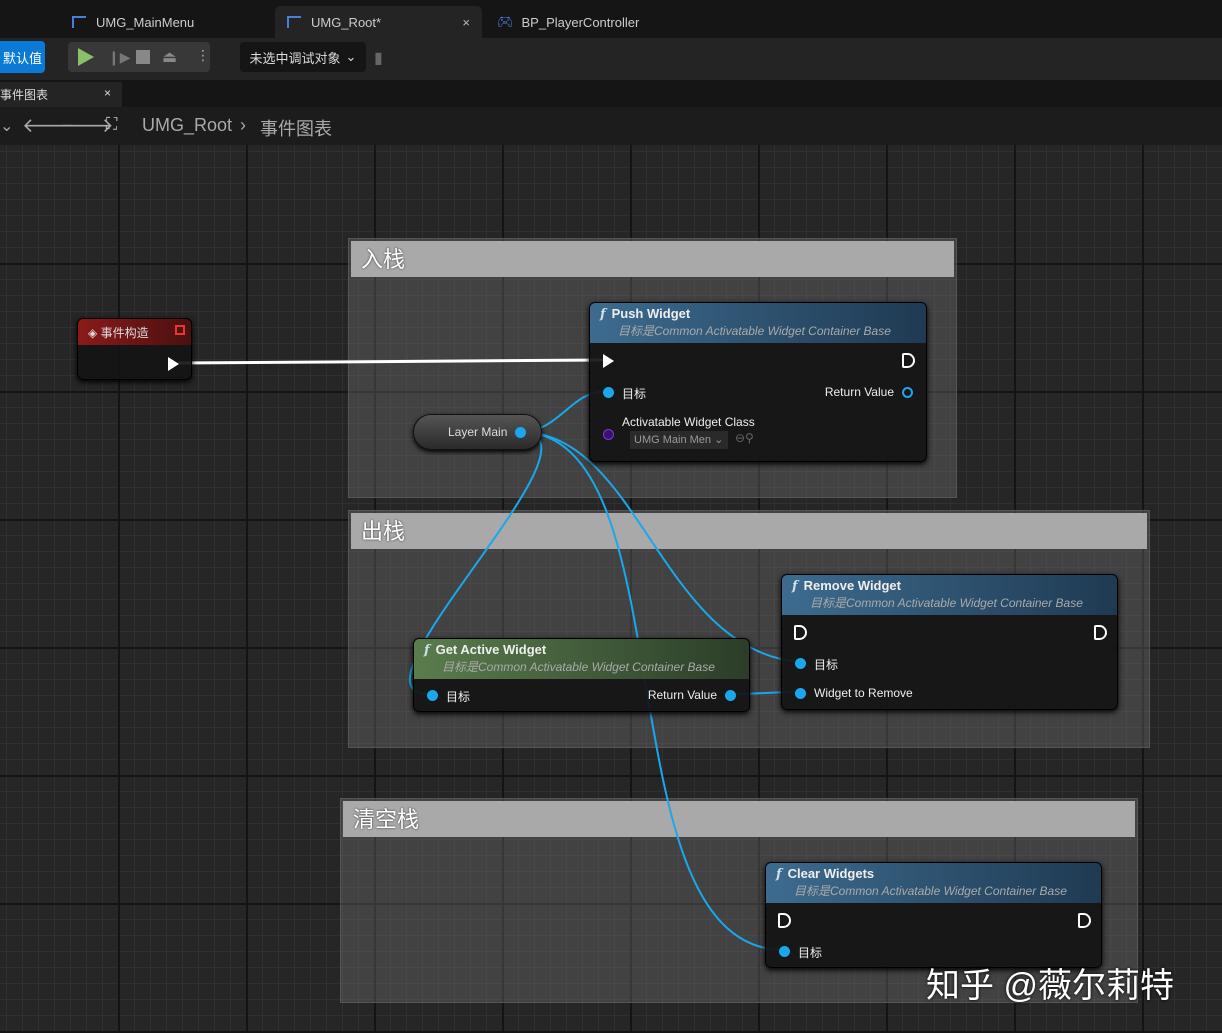 The image size is (1222, 1033). I want to click on watermark: 知乎 @薇尔莉特, so click(1050, 986).